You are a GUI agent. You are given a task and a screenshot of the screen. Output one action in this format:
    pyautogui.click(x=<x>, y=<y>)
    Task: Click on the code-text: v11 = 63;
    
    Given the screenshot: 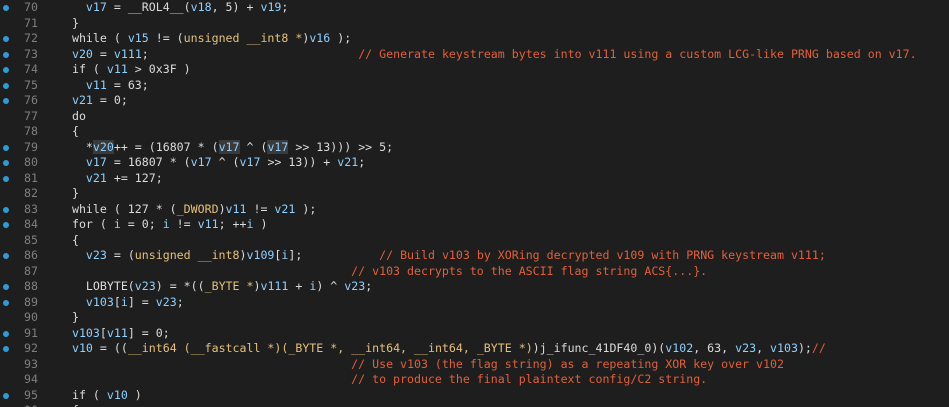 What is the action you would take?
    pyautogui.click(x=103, y=86)
    